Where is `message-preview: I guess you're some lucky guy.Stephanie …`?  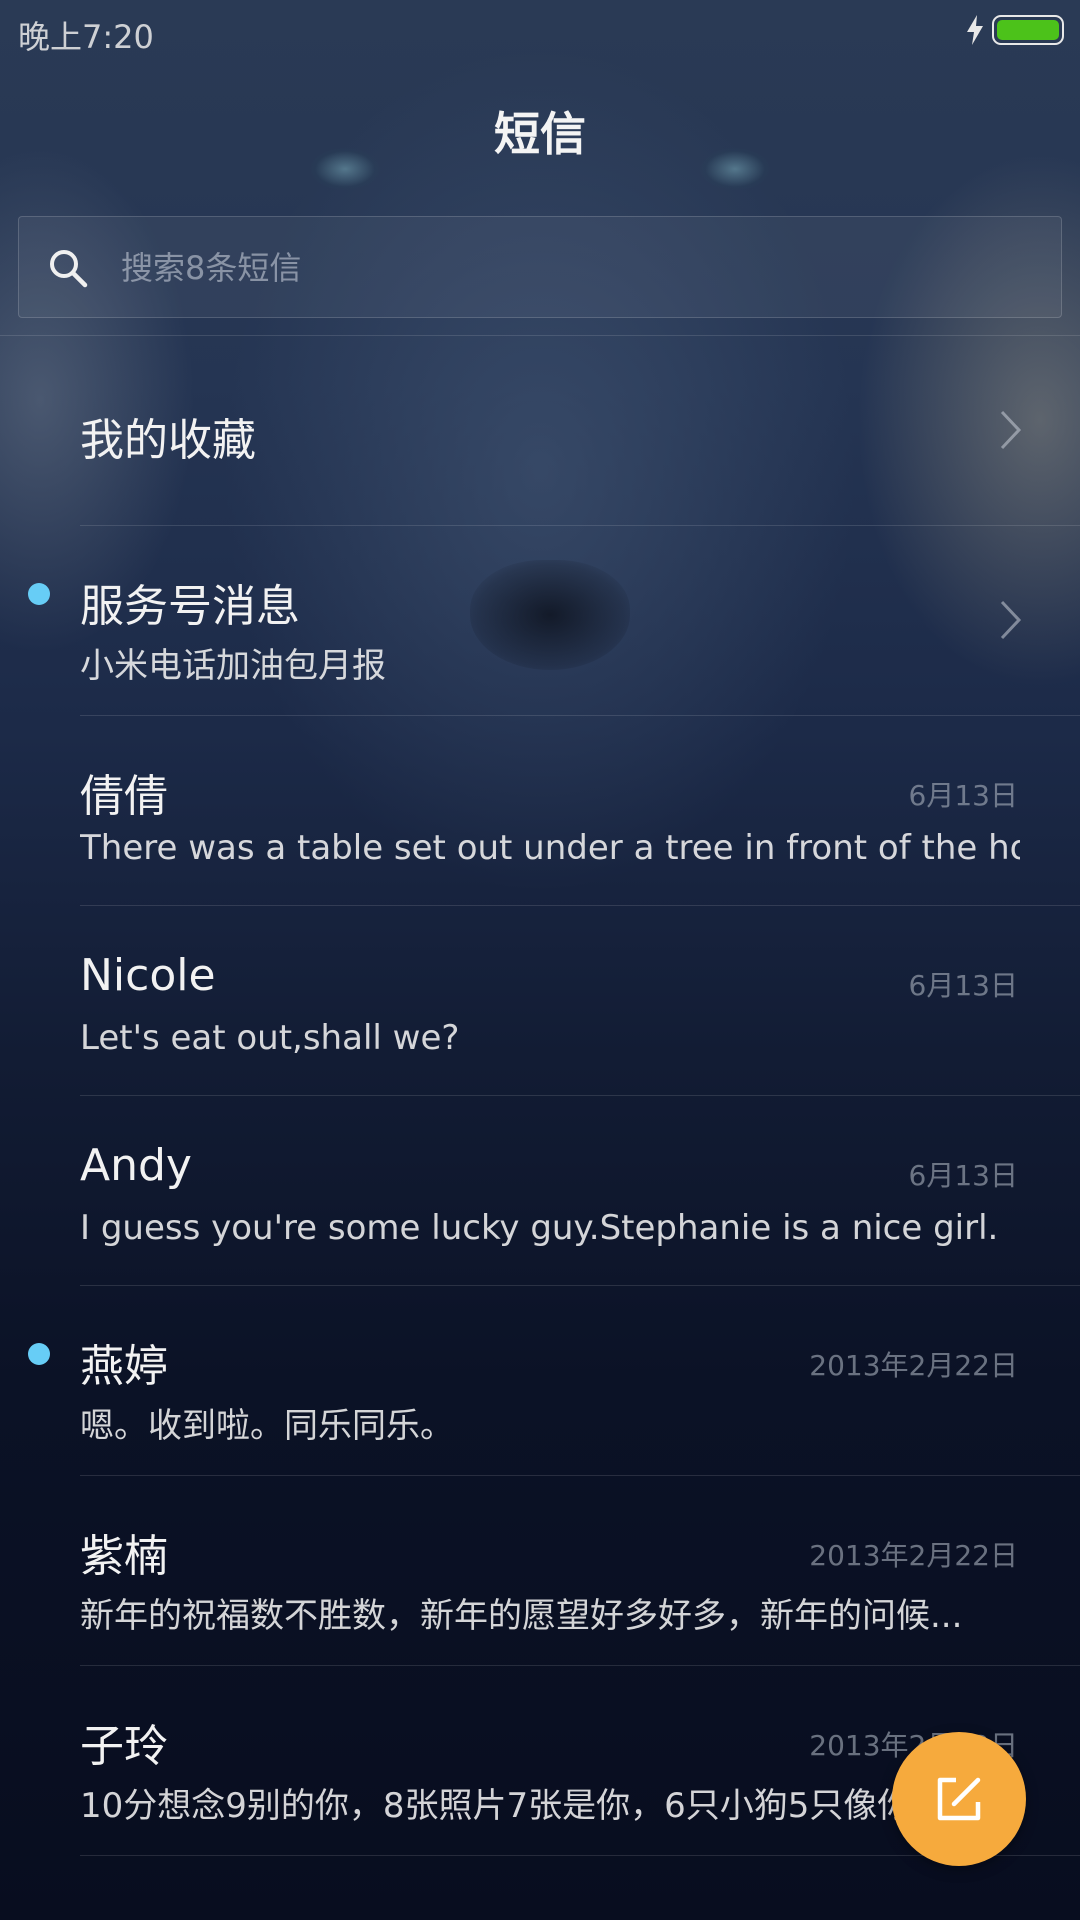
message-preview: I guess you're some lucky guy.Stephanie … is located at coordinates (539, 1228).